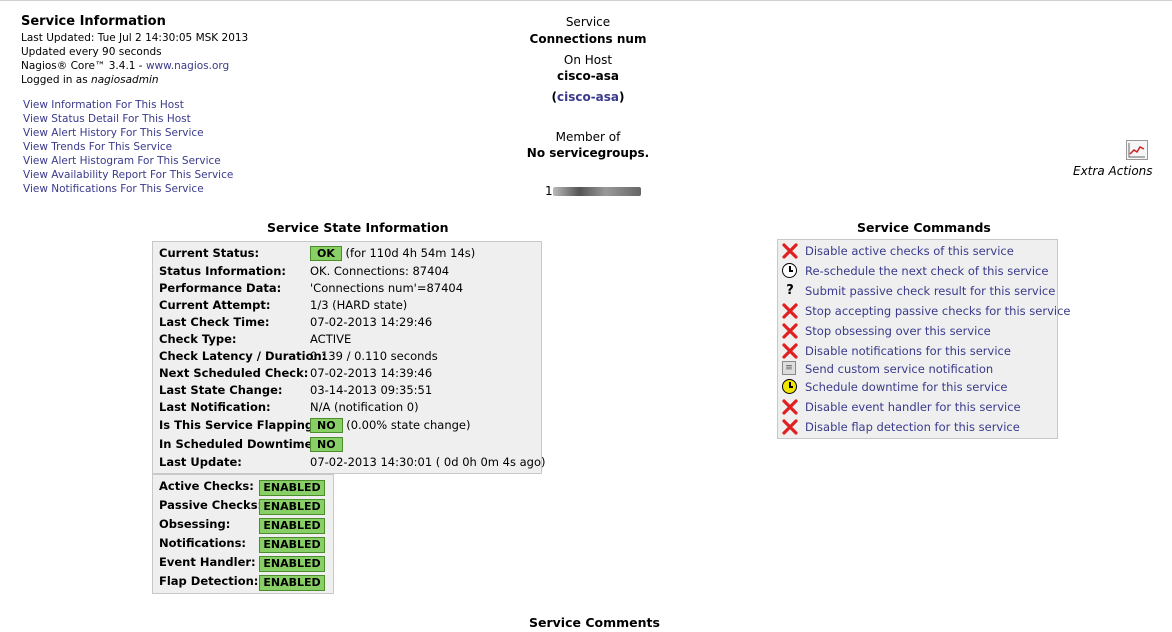 The width and height of the screenshot is (1172, 632). I want to click on logged-in-label: Logged in as, so click(56, 80).